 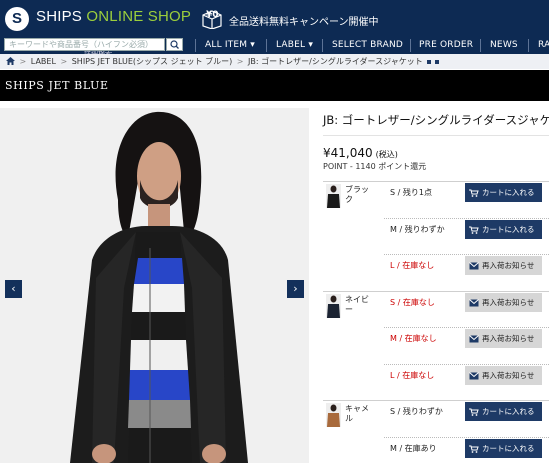 What do you see at coordinates (17, 19) in the screenshot?
I see `ships-logo-icon: S` at bounding box center [17, 19].